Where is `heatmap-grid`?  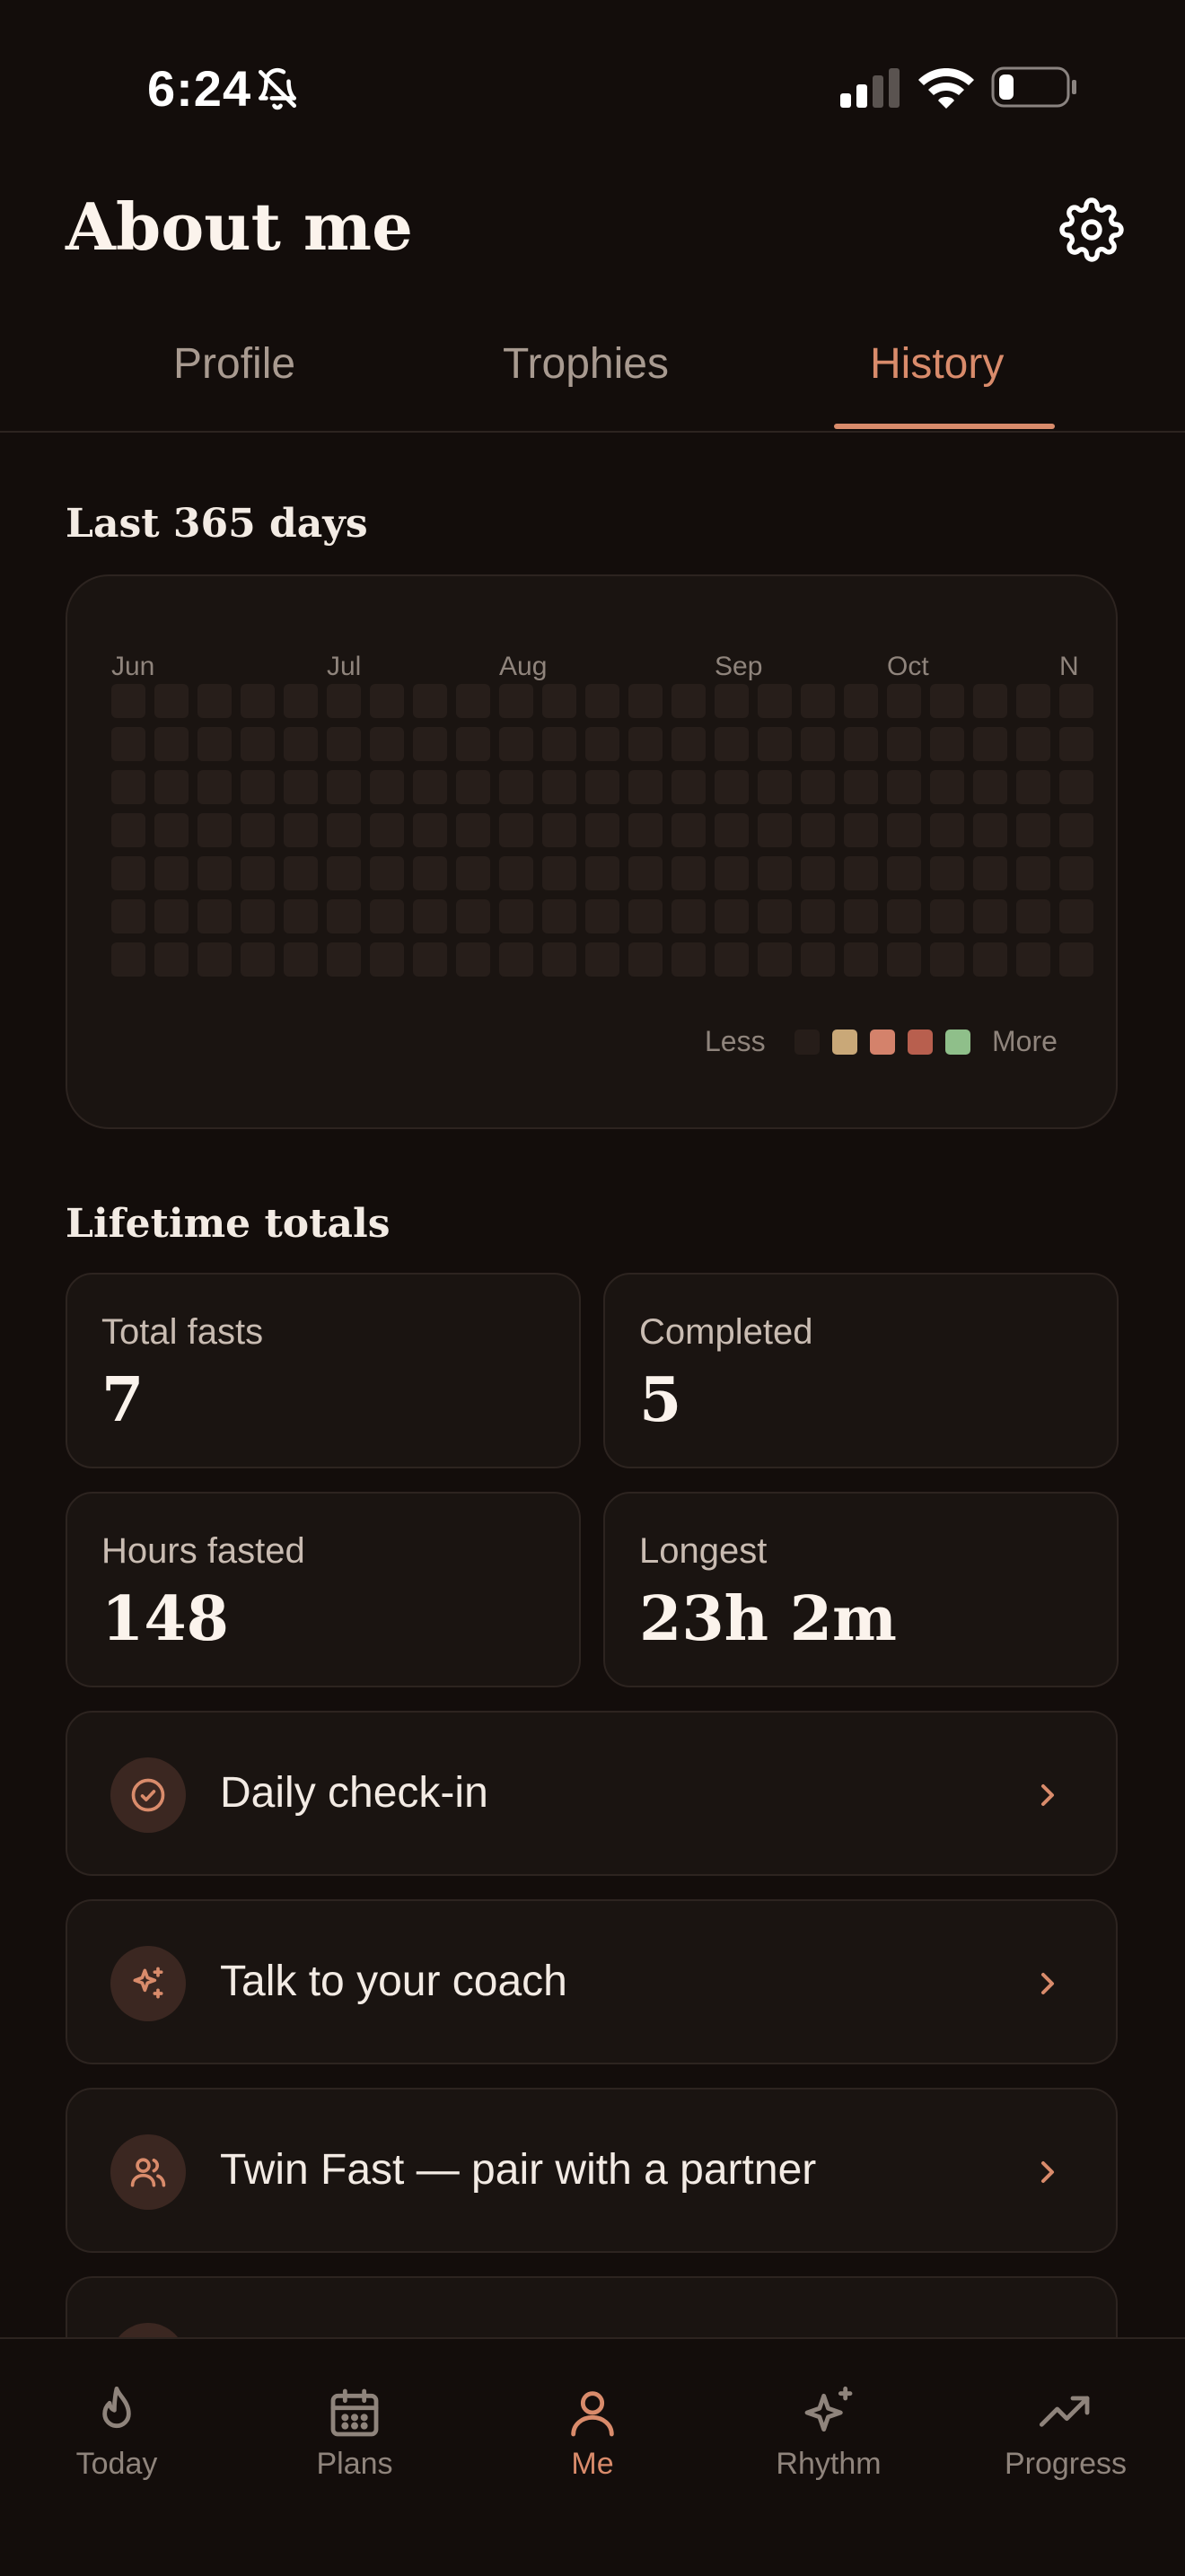
heatmap-grid is located at coordinates (613, 850).